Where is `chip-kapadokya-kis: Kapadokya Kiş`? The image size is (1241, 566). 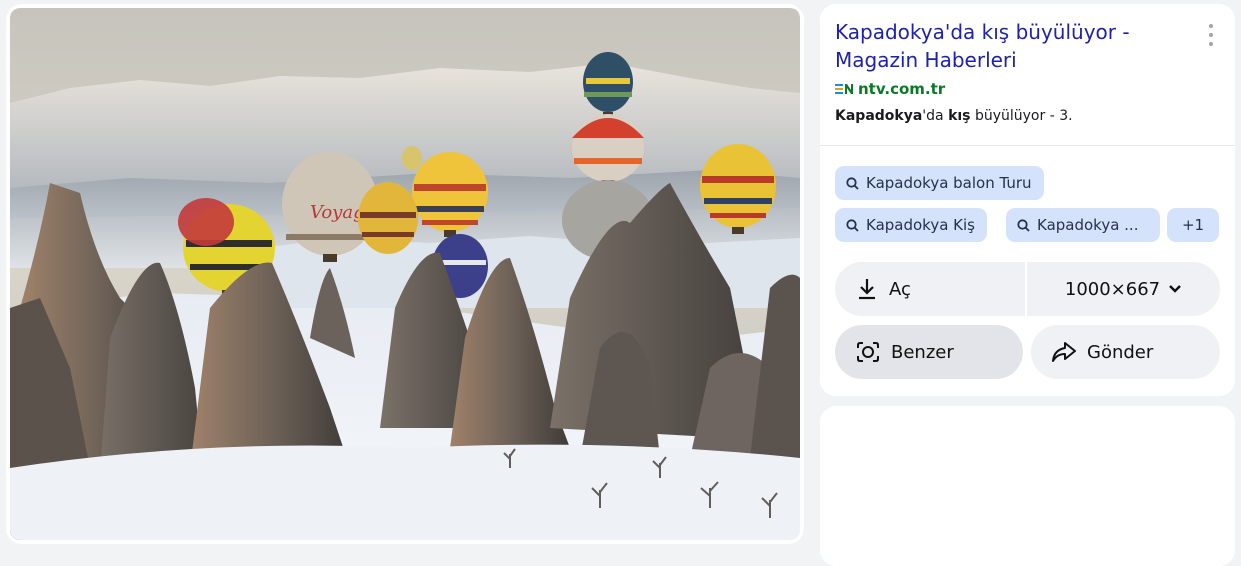 chip-kapadokya-kis: Kapadokya Kiş is located at coordinates (911, 225).